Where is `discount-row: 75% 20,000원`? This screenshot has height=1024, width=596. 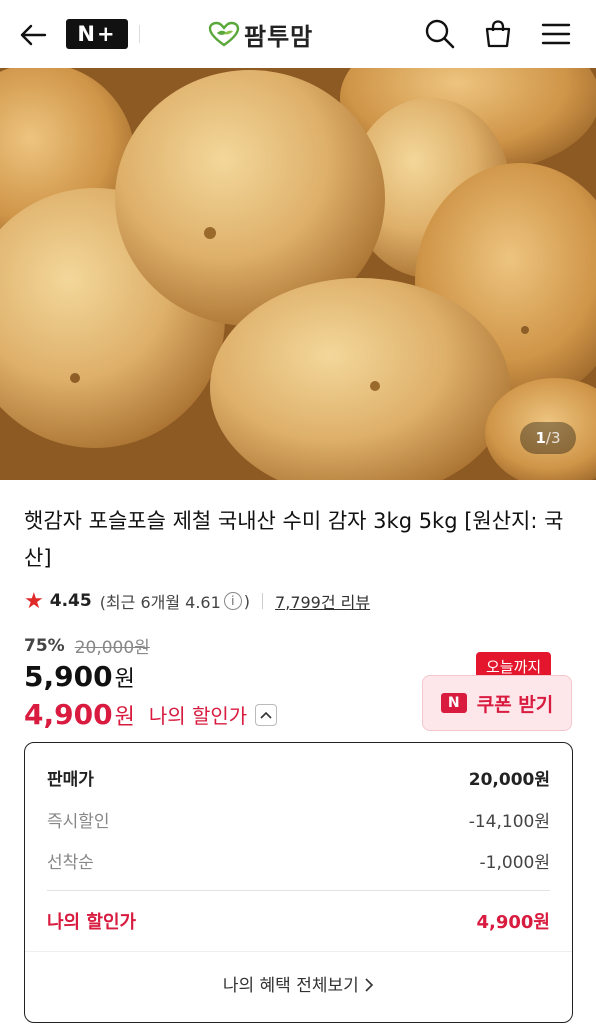 discount-row: 75% 20,000원 is located at coordinates (87, 646).